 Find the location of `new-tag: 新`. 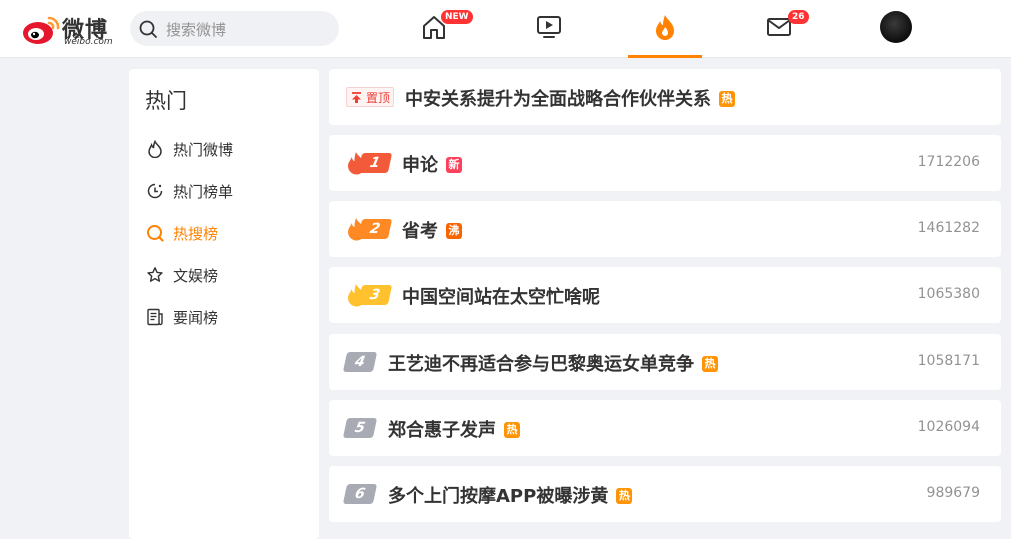

new-tag: 新 is located at coordinates (454, 165).